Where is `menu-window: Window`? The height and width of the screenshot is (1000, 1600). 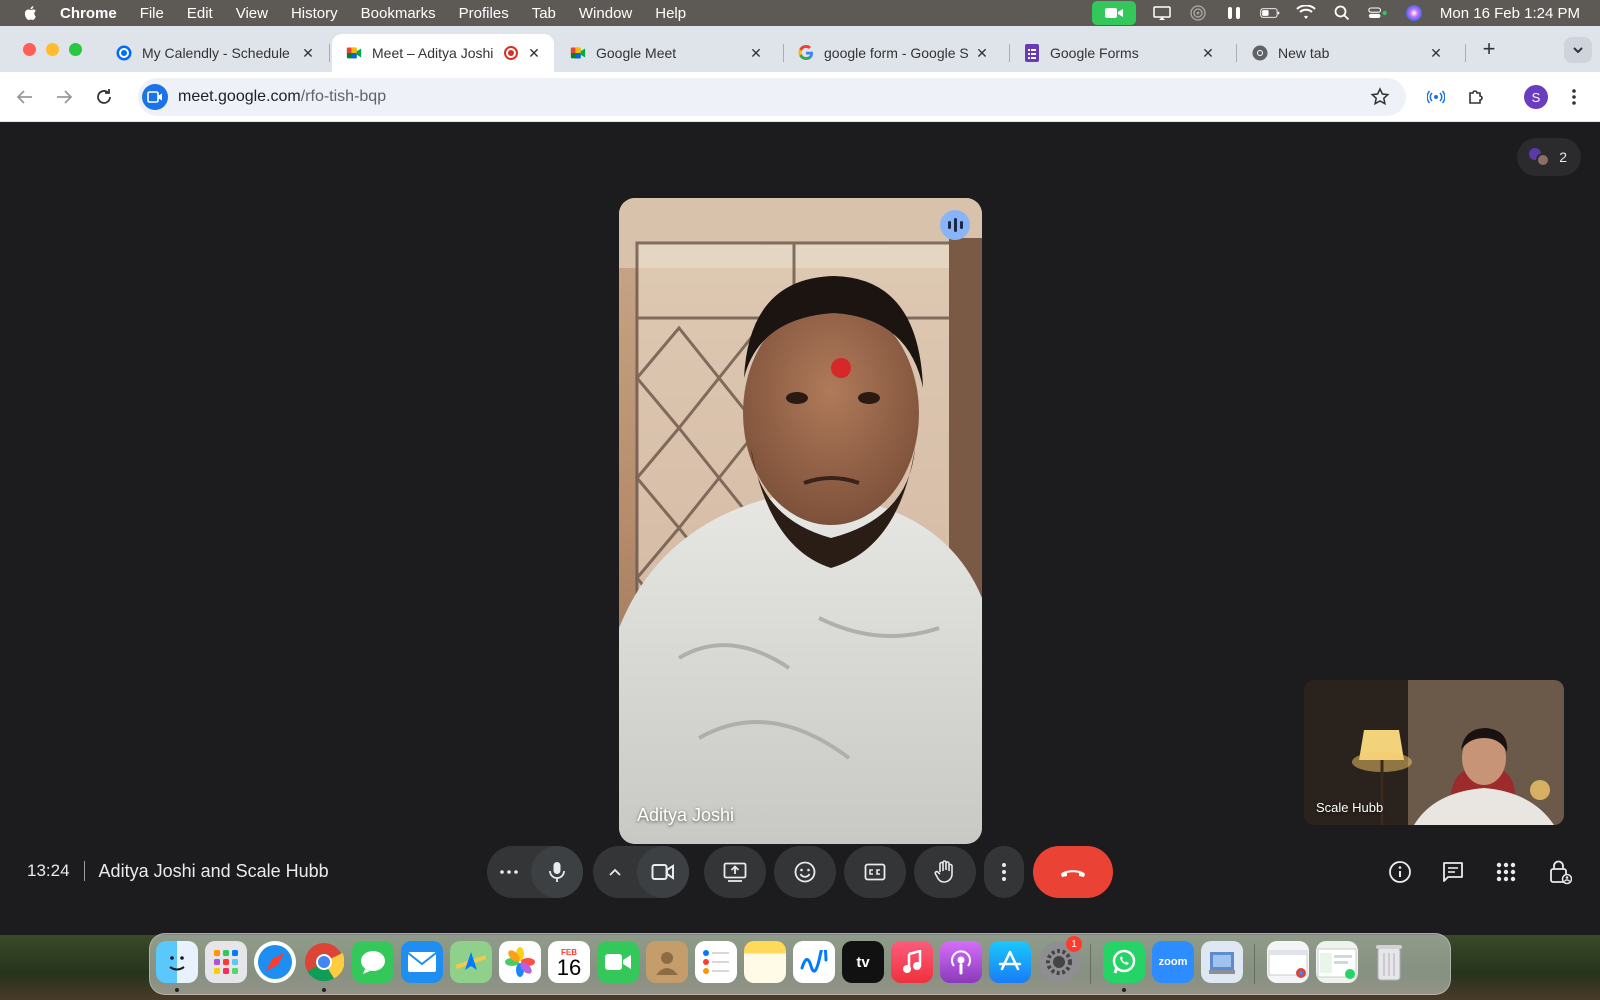 menu-window: Window is located at coordinates (605, 13).